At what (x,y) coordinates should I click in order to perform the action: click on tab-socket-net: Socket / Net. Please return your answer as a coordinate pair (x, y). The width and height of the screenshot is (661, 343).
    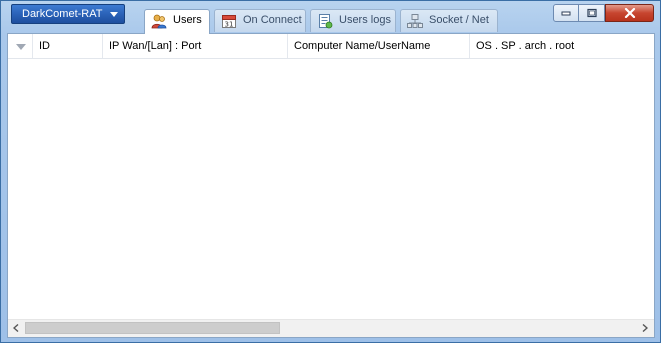
    Looking at the image, I should click on (449, 20).